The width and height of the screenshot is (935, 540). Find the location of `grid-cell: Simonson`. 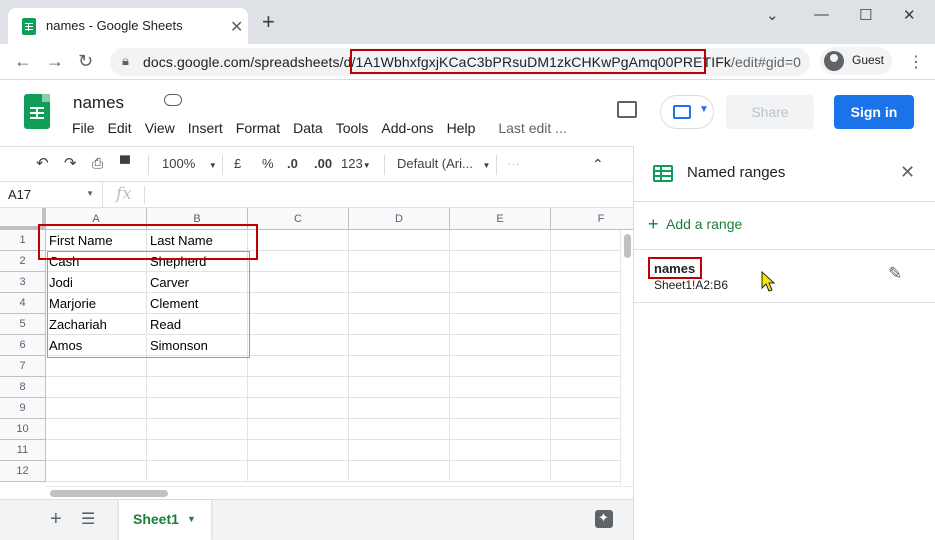

grid-cell: Simonson is located at coordinates (197, 345).